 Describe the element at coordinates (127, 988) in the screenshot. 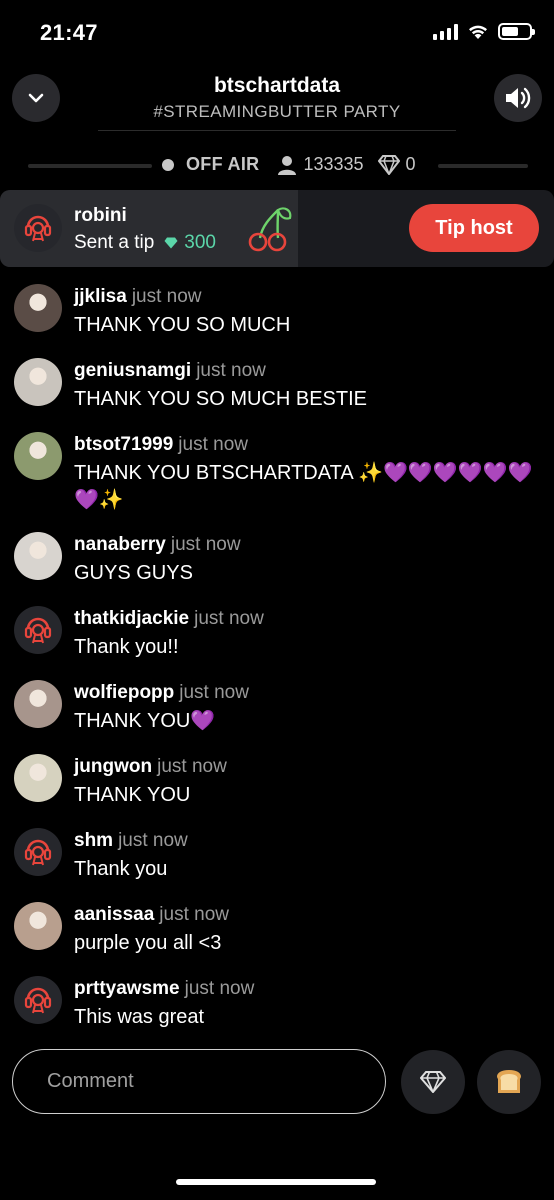

I see `message-username: prttyawsme` at that location.